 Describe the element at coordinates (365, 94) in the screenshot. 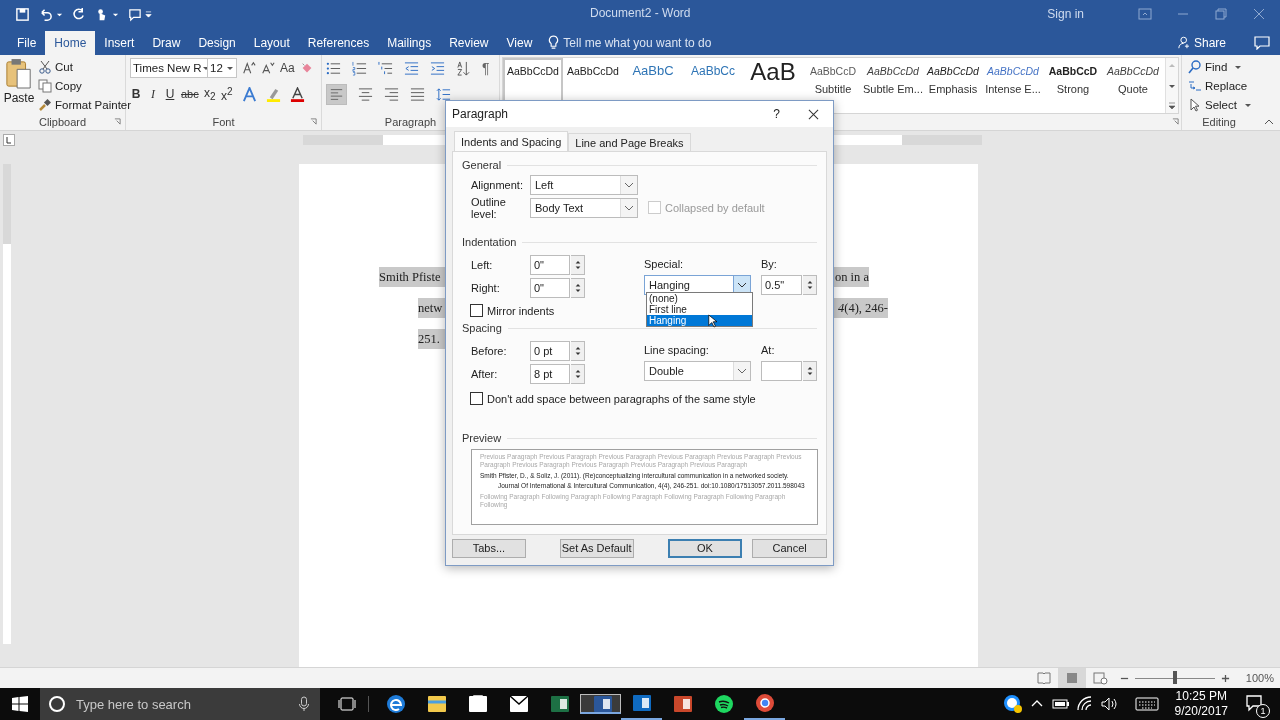

I see `align-center-icon` at that location.